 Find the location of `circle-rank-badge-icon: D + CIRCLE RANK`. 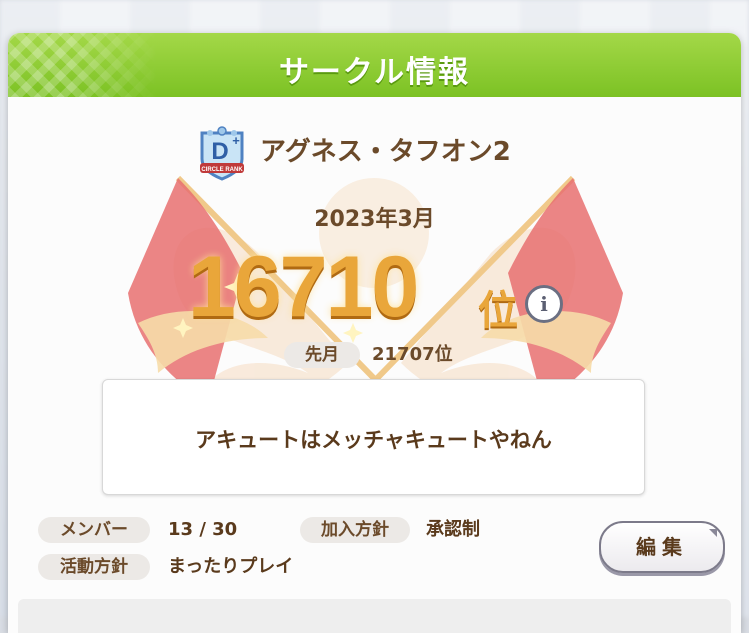

circle-rank-badge-icon: D + CIRCLE RANK is located at coordinates (222, 153).